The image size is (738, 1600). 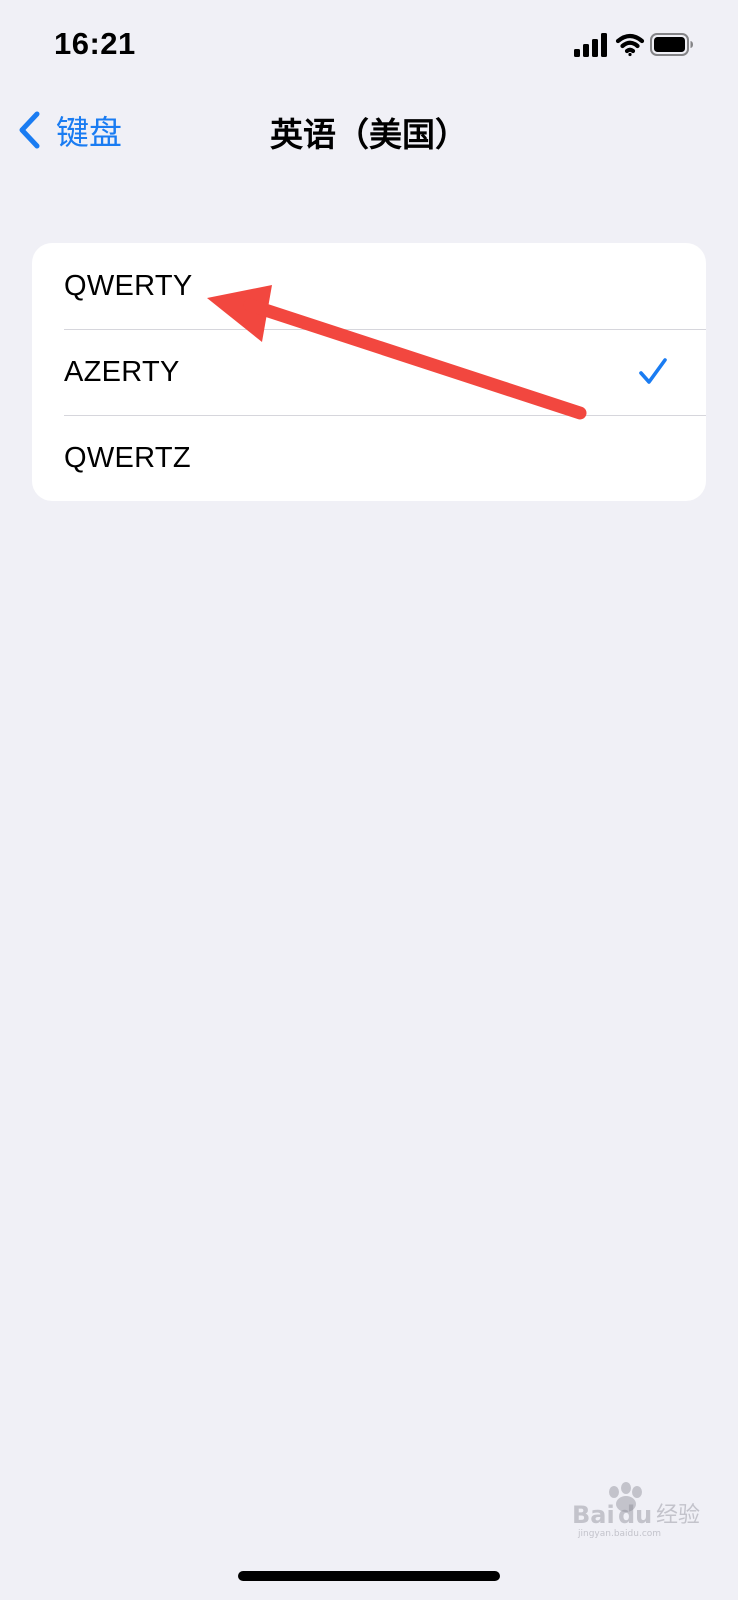 What do you see at coordinates (671, 44) in the screenshot?
I see `battery-icon` at bounding box center [671, 44].